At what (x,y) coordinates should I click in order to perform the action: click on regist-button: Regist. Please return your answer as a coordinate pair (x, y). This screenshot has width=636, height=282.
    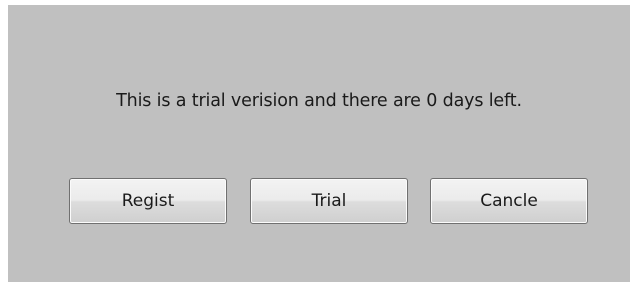
    Looking at the image, I should click on (148, 201).